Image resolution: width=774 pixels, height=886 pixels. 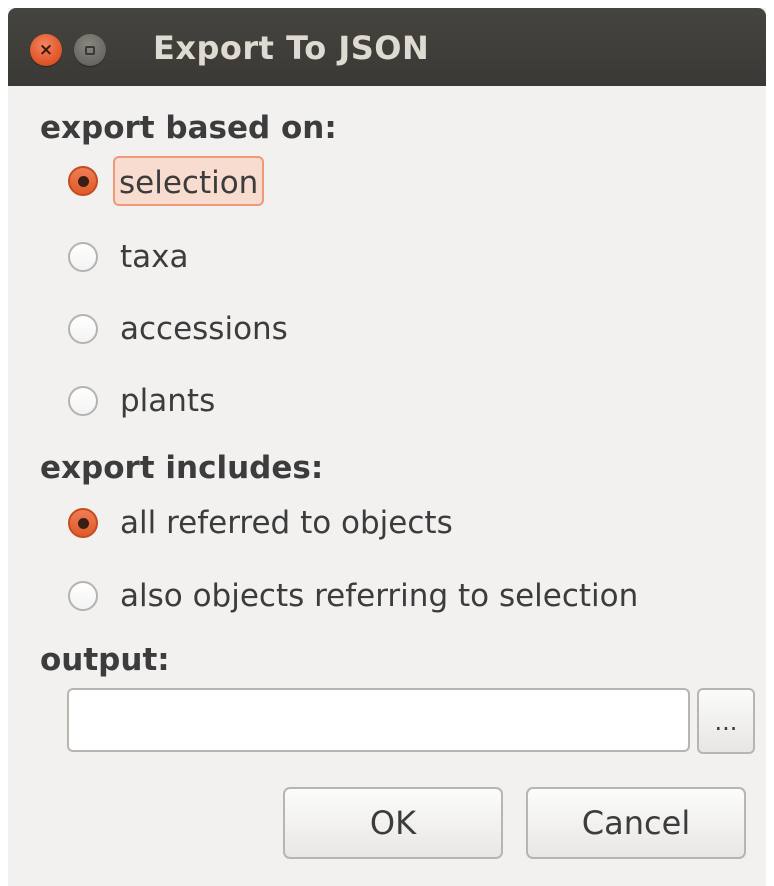 What do you see at coordinates (636, 823) in the screenshot?
I see `cancel-button: Cancel` at bounding box center [636, 823].